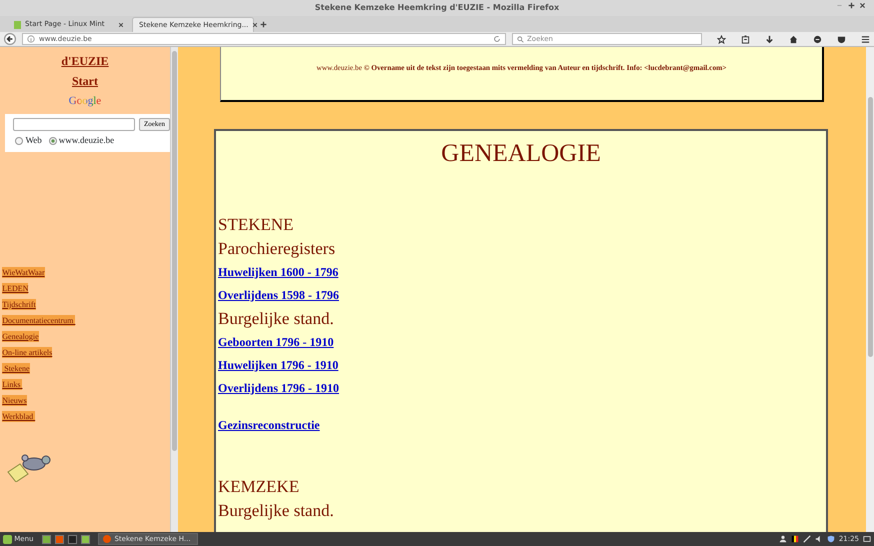 The height and width of the screenshot is (546, 874). What do you see at coordinates (10, 39) in the screenshot?
I see `back-icon` at bounding box center [10, 39].